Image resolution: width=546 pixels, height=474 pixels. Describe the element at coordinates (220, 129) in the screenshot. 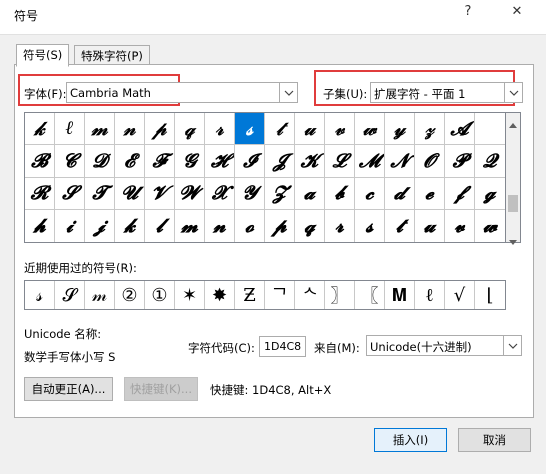

I see `symbol-cell: 𝓇` at that location.